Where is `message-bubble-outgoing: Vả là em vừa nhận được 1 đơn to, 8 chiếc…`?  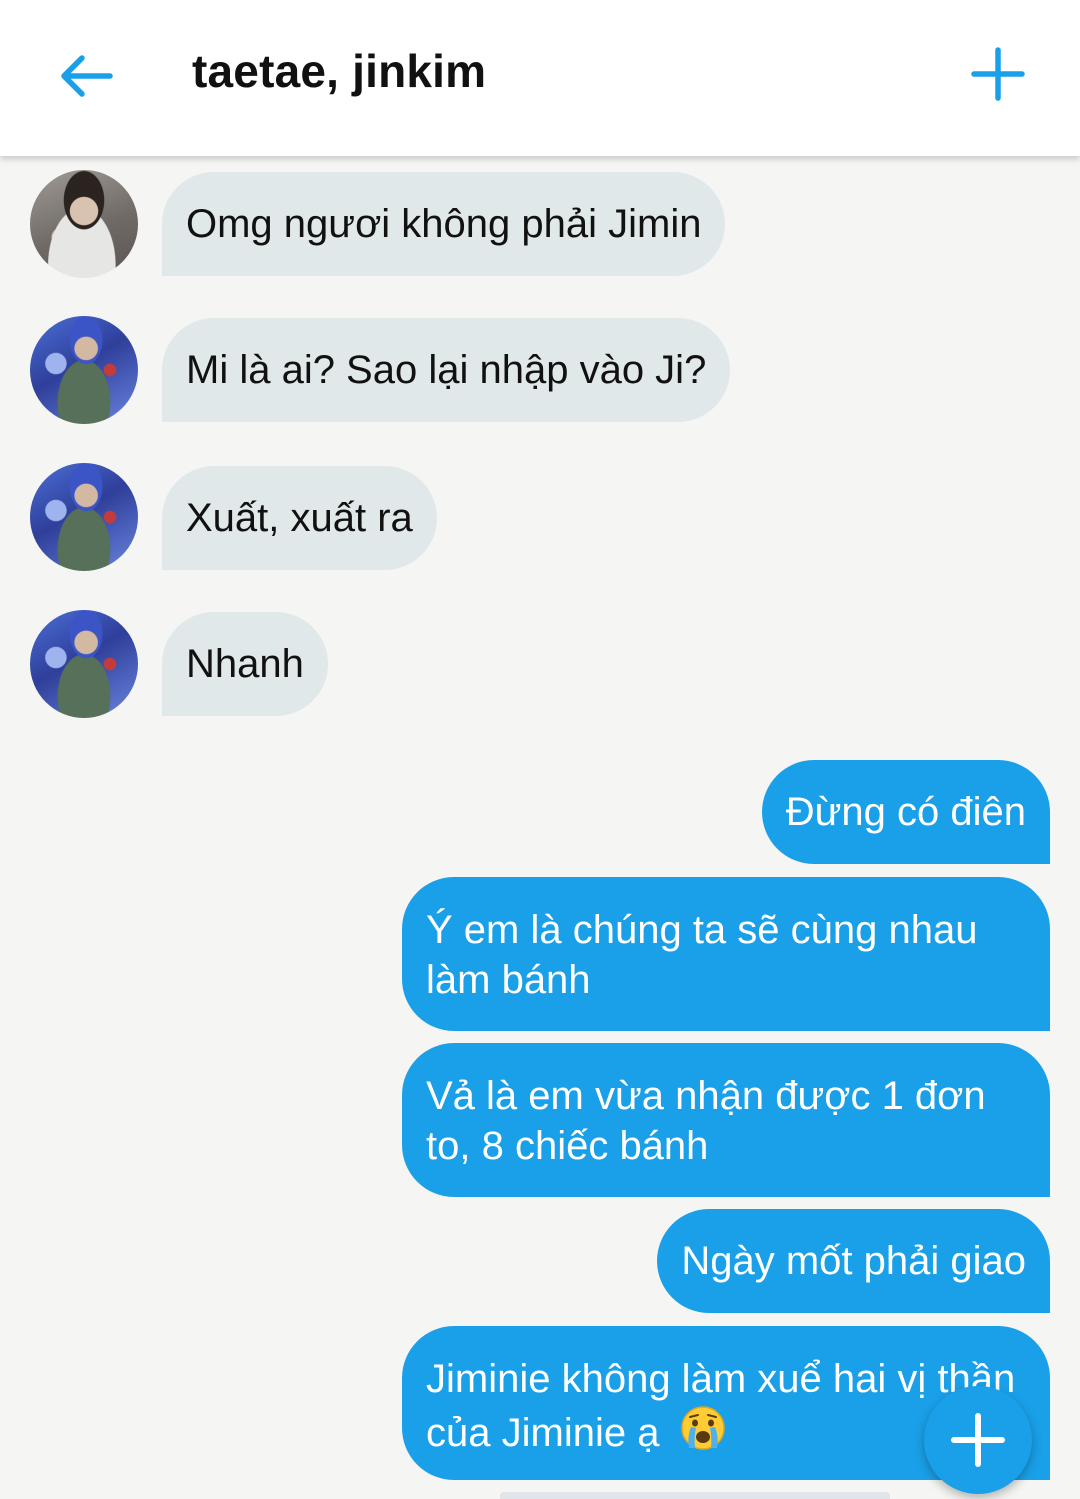 message-bubble-outgoing: Vả là em vừa nhận được 1 đơn to, 8 chiếc… is located at coordinates (726, 1120).